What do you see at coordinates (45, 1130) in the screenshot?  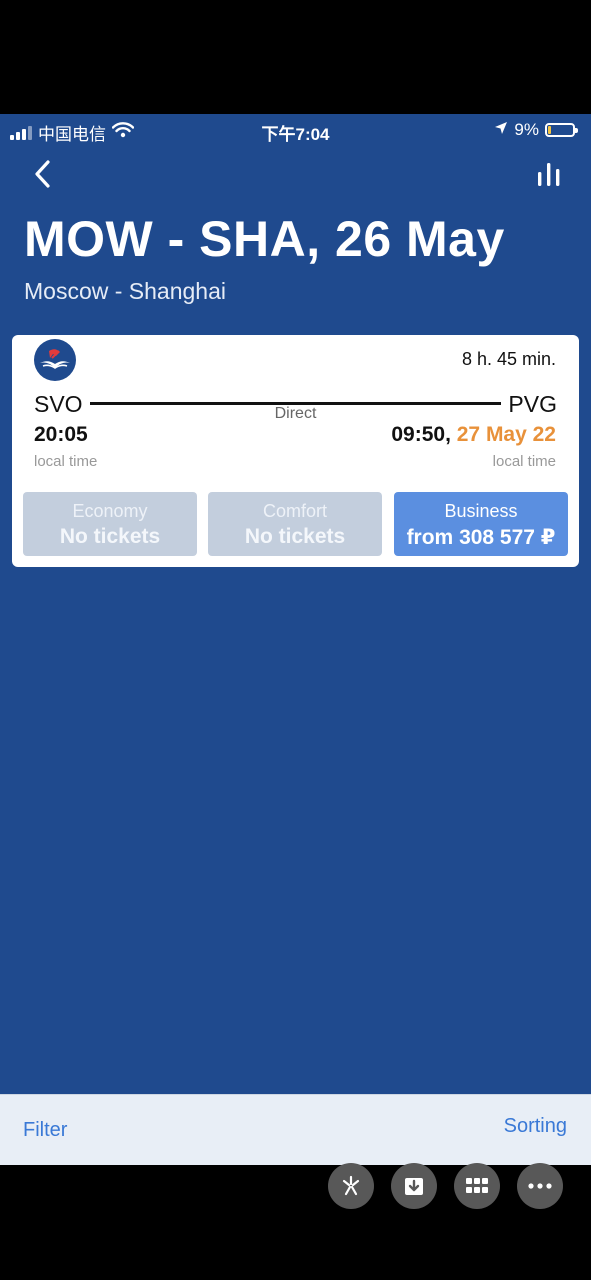 I see `filter-button: Filter` at bounding box center [45, 1130].